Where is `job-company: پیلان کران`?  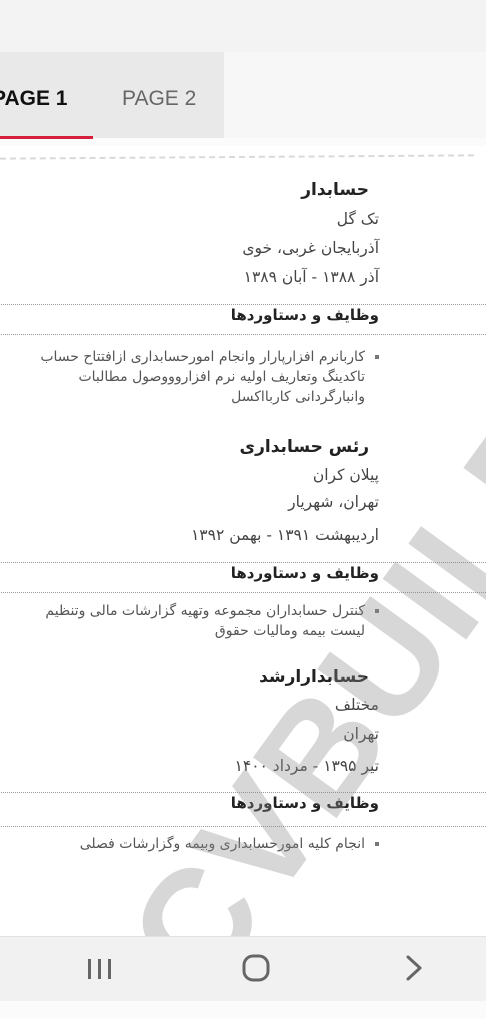 job-company: پیلان کران is located at coordinates (345, 475).